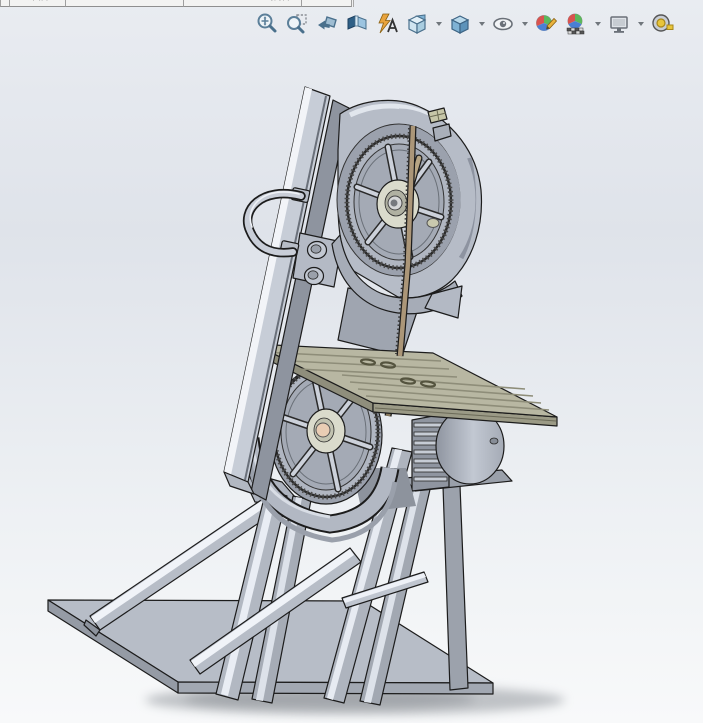  What do you see at coordinates (297, 24) in the screenshot?
I see `zoom-to-area-icon` at bounding box center [297, 24].